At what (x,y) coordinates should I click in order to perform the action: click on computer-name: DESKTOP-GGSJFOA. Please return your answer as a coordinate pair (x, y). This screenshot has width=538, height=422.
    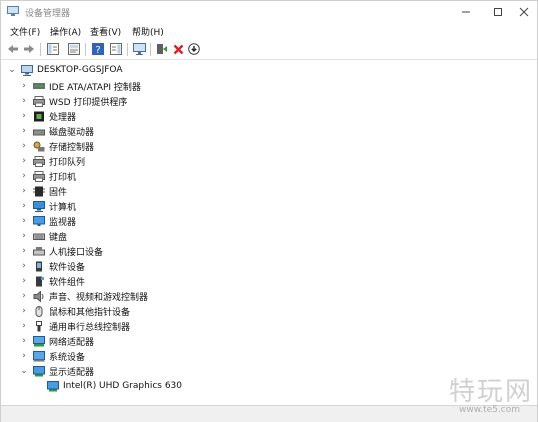
    Looking at the image, I should click on (80, 70).